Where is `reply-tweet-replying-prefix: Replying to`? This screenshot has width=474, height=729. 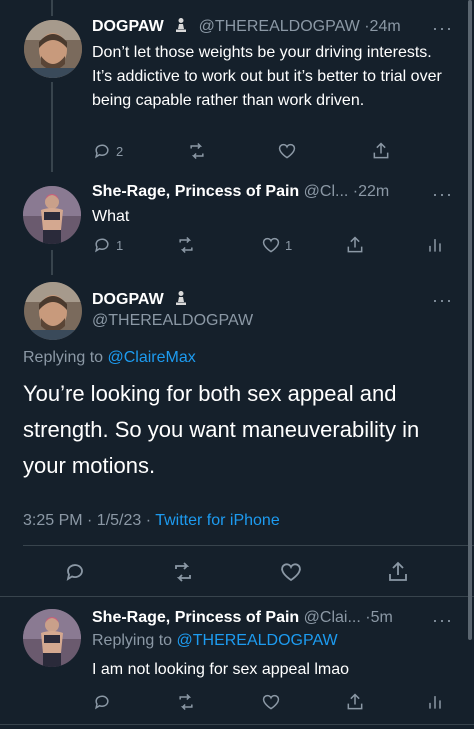 reply-tweet-replying-prefix: Replying to is located at coordinates (132, 640).